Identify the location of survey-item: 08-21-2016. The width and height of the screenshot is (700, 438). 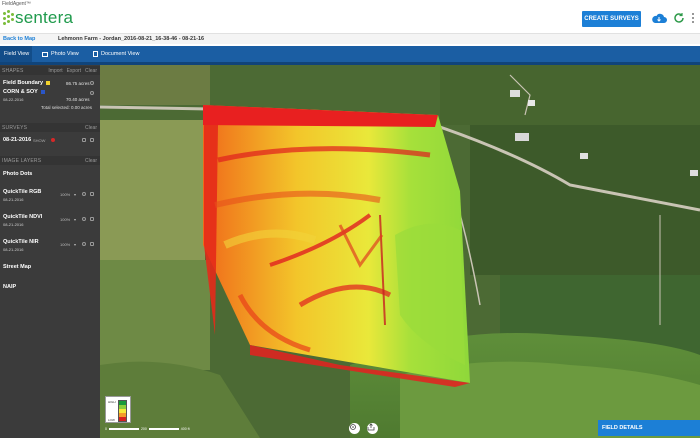
(17, 140).